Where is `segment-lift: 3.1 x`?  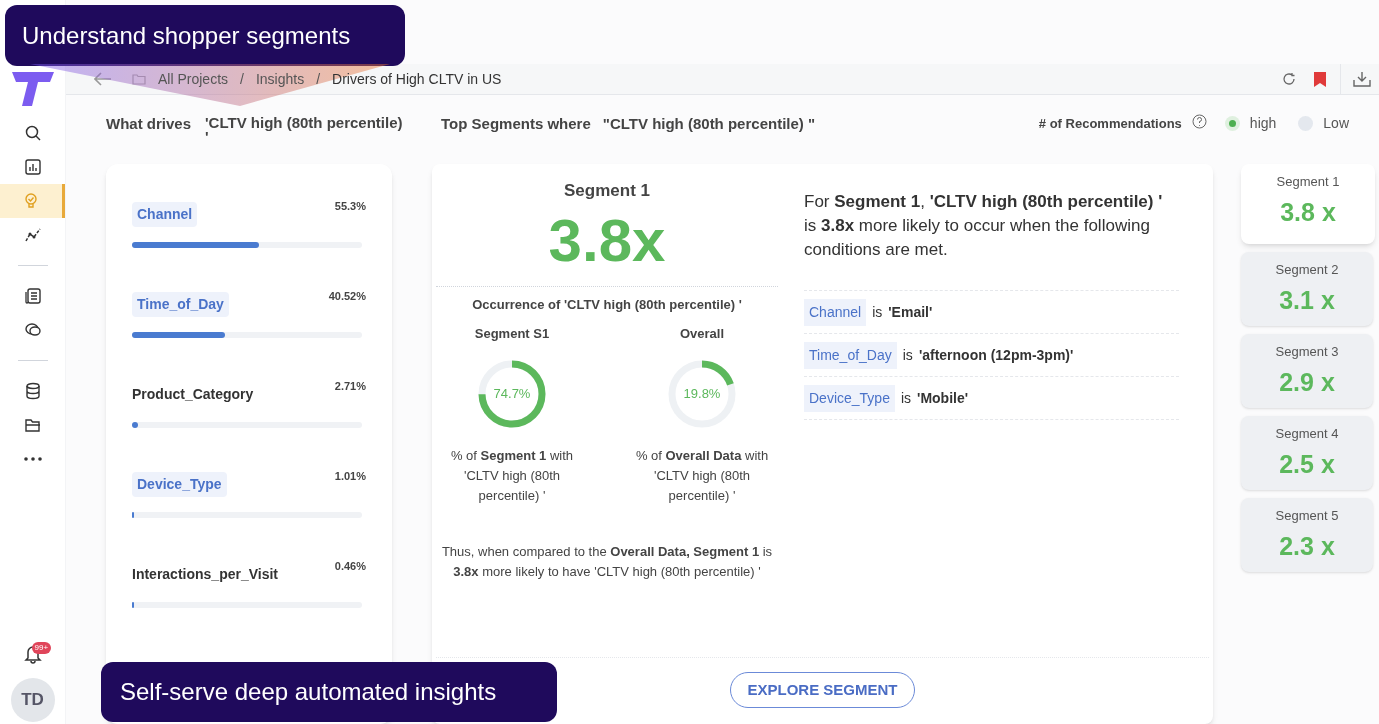
segment-lift: 3.1 x is located at coordinates (1307, 300).